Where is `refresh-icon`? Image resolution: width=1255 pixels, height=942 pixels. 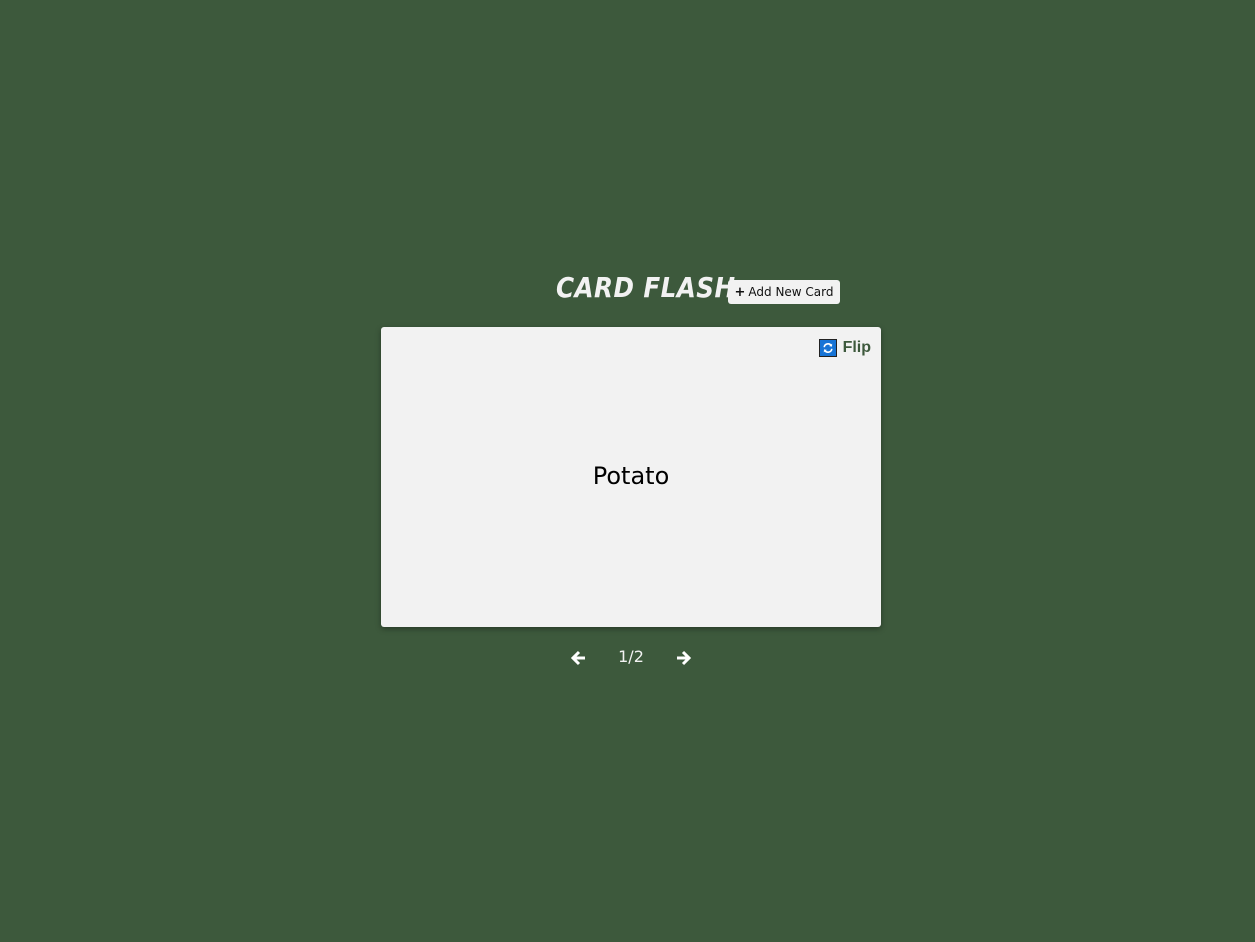 refresh-icon is located at coordinates (827, 348).